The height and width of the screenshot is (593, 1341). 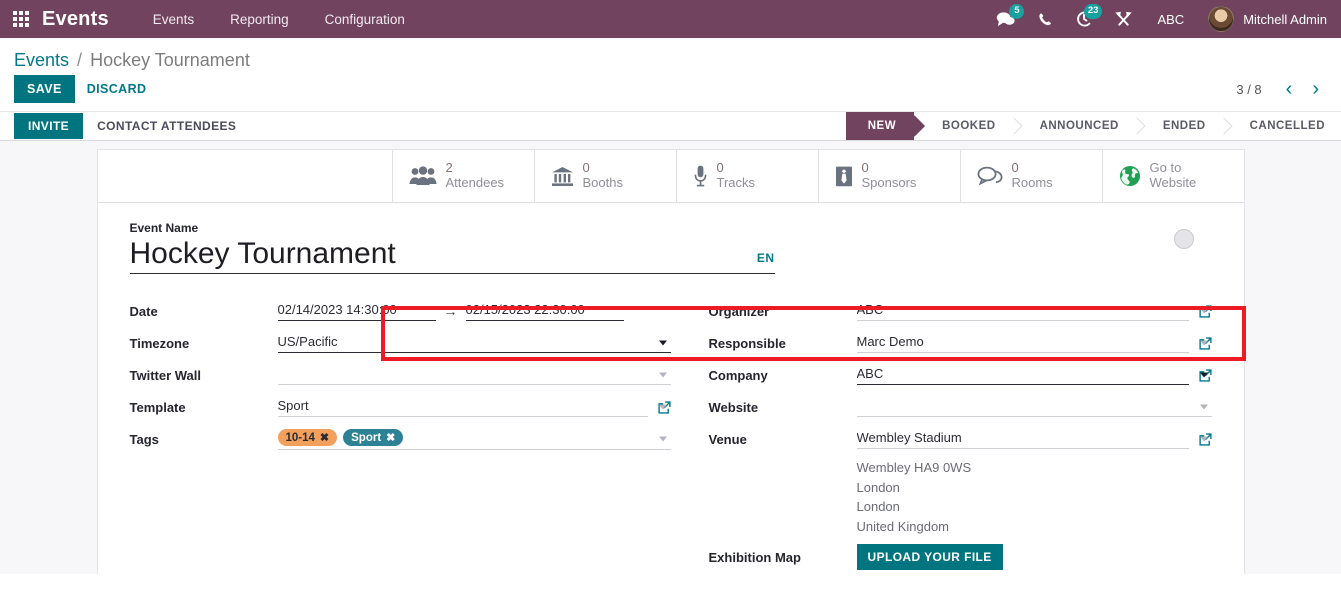 I want to click on contact-attendees-button: CONTACT ATTENDEES, so click(x=166, y=126).